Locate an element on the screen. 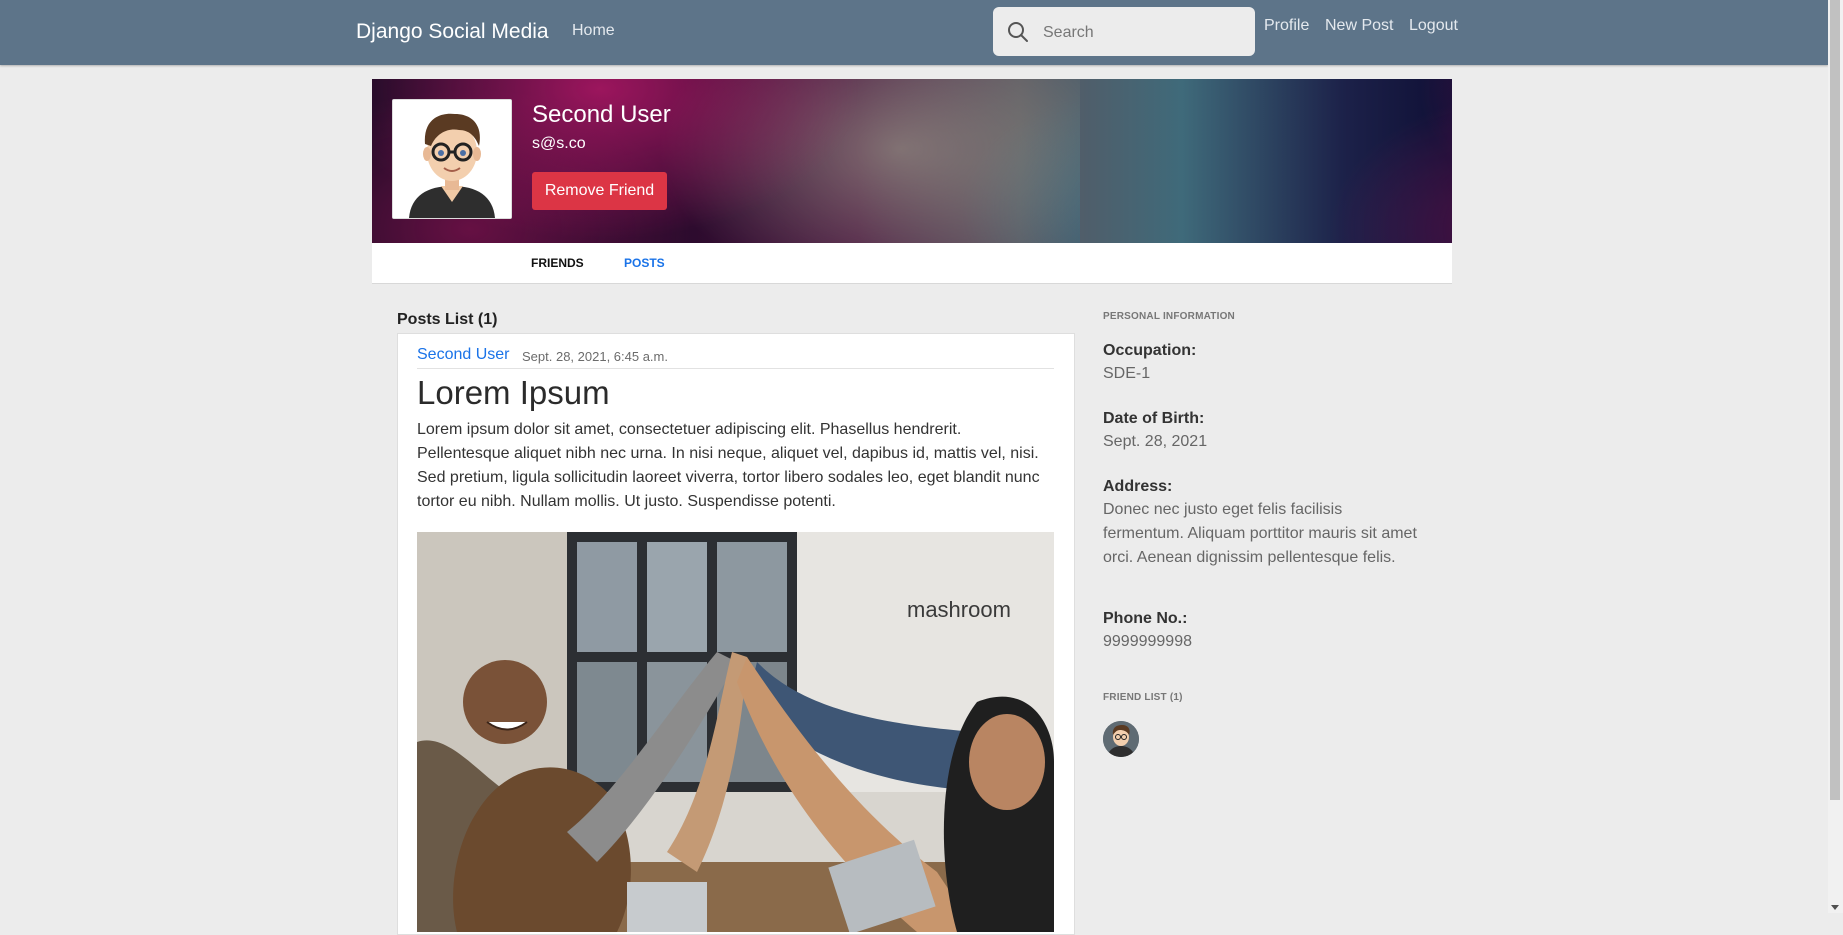 This screenshot has height=935, width=1843. tab-friends: FRIENDS is located at coordinates (557, 263).